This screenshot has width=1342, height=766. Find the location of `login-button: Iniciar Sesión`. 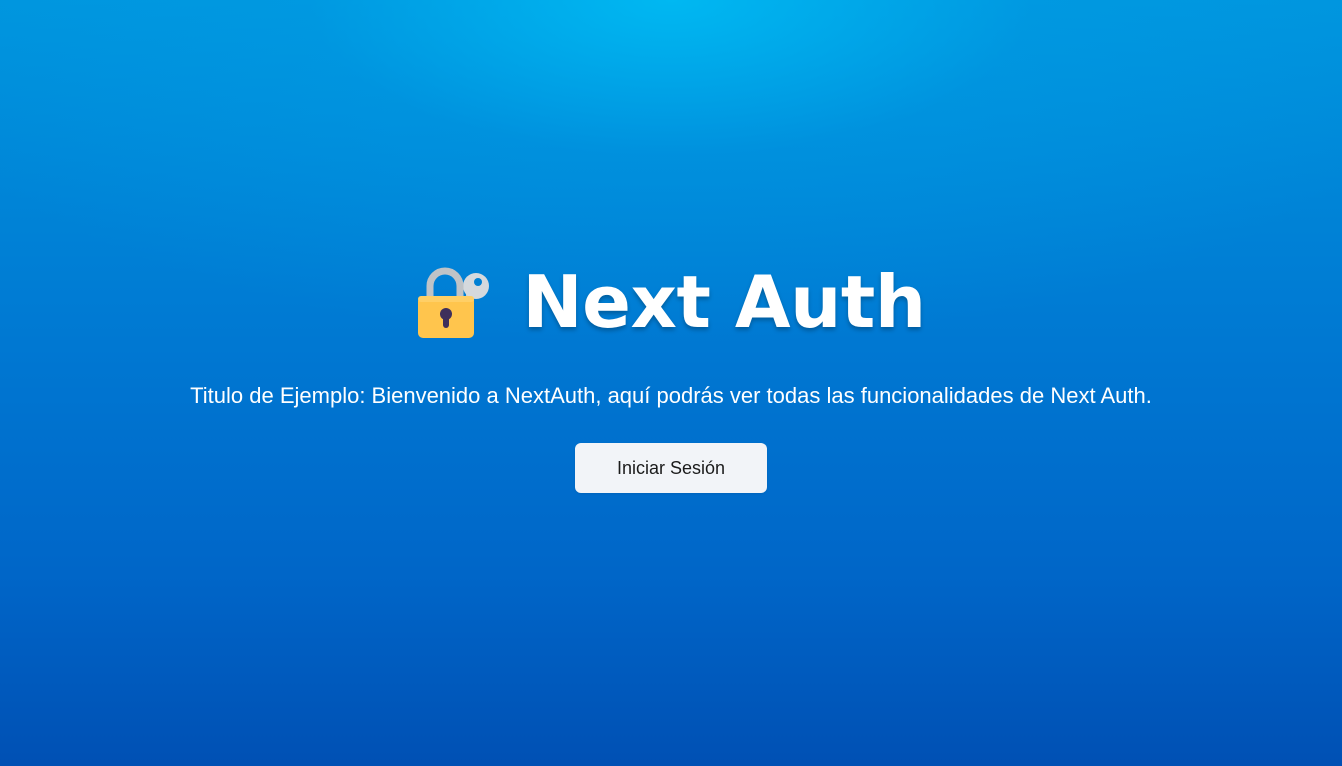

login-button: Iniciar Sesión is located at coordinates (671, 468).